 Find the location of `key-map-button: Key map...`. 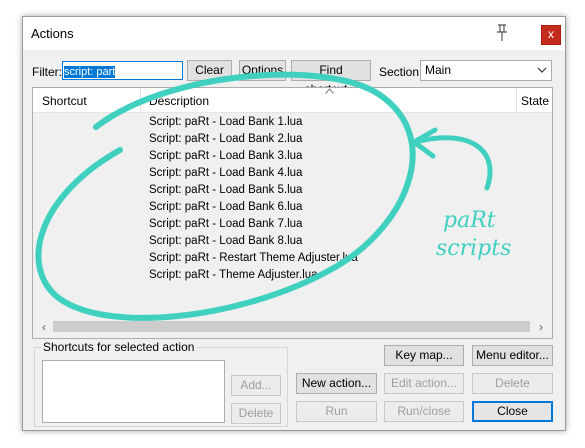

key-map-button: Key map... is located at coordinates (424, 355).